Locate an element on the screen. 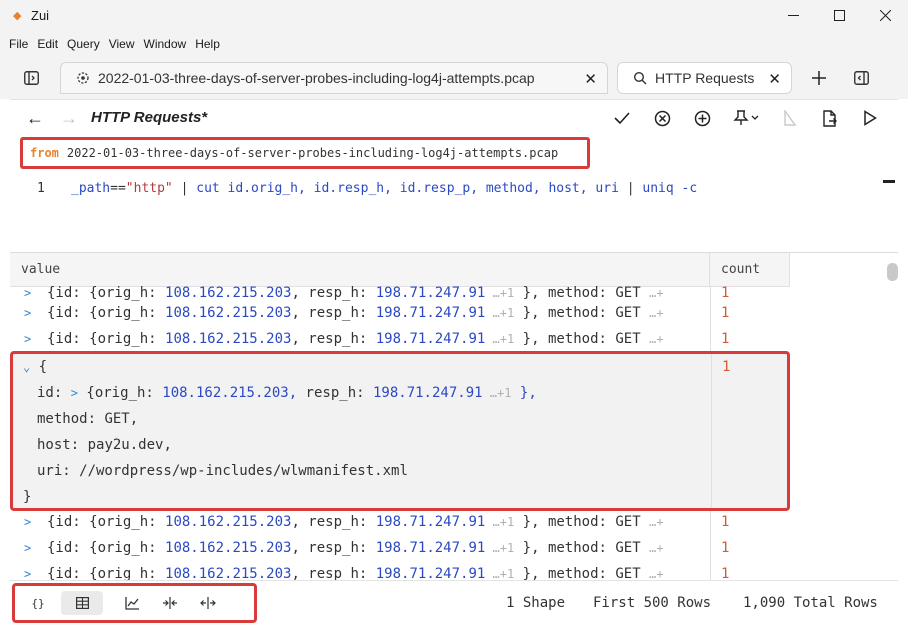 The height and width of the screenshot is (634, 908). window-controls is located at coordinates (839, 15).